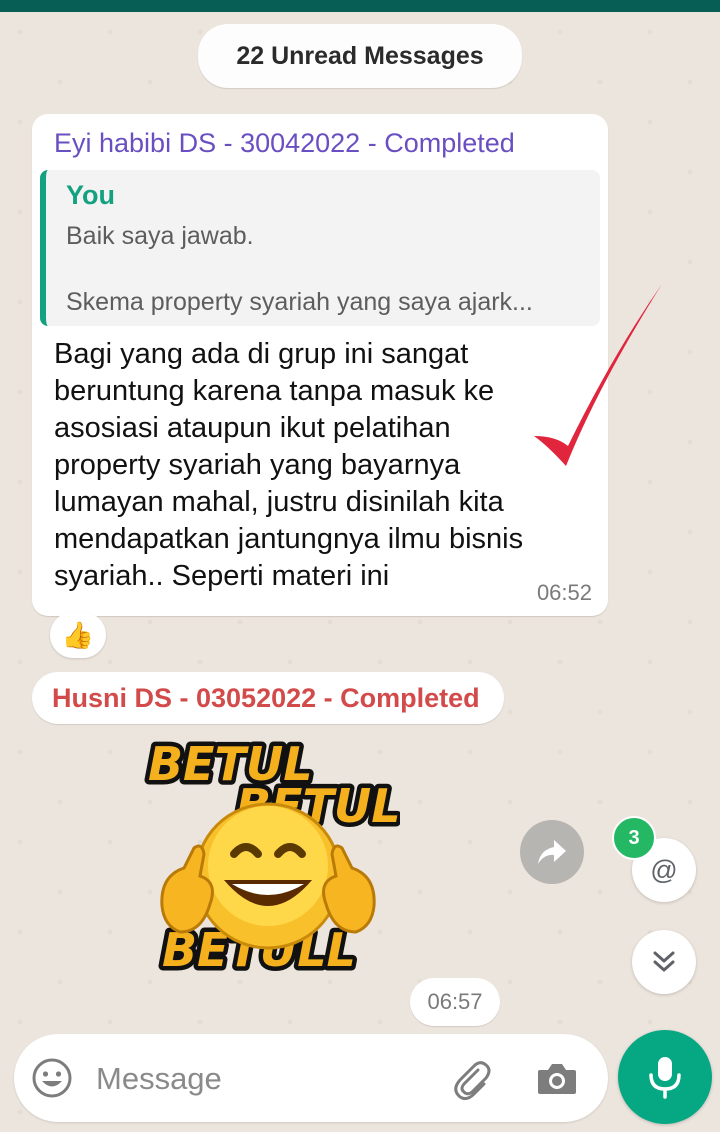  Describe the element at coordinates (634, 838) in the screenshot. I see `mention-count-badge: 3` at that location.